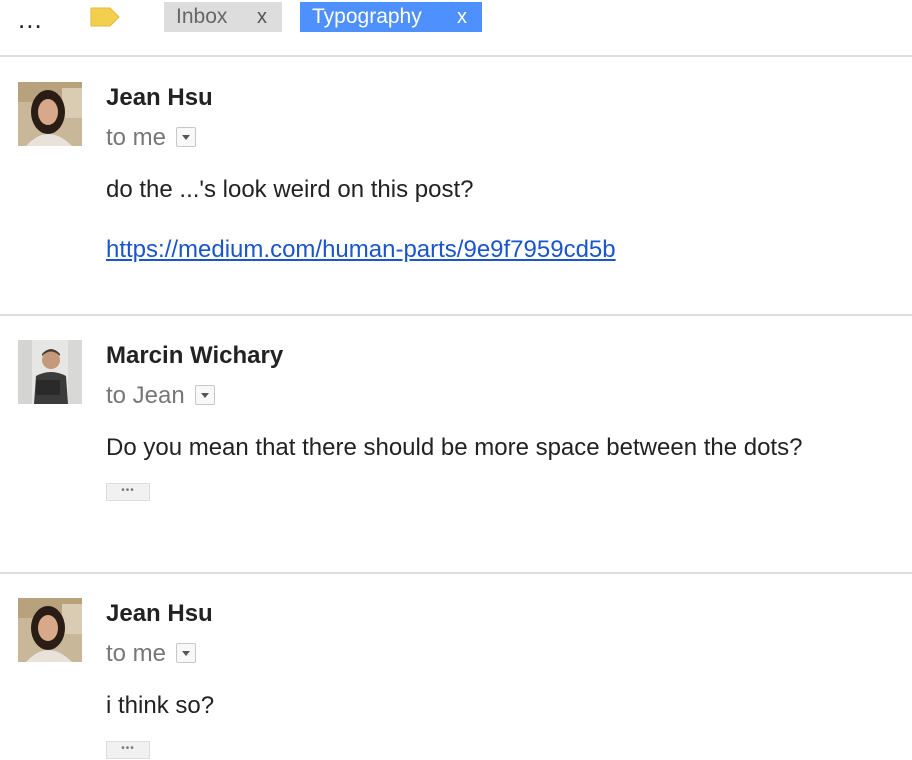 The height and width of the screenshot is (760, 912). I want to click on label-chip-inbox: Inbox x, so click(223, 17).